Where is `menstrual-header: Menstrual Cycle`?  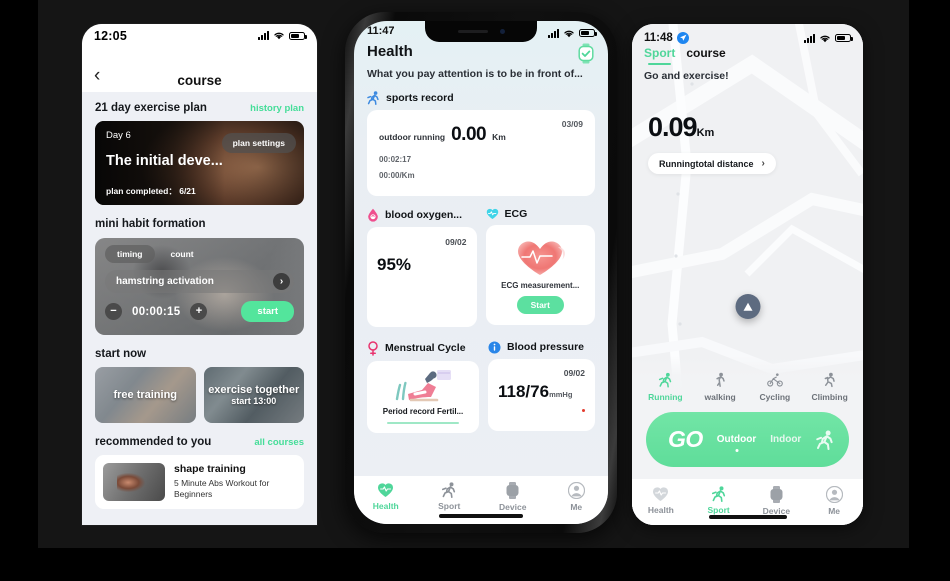
menstrual-header: Menstrual Cycle is located at coordinates (423, 348).